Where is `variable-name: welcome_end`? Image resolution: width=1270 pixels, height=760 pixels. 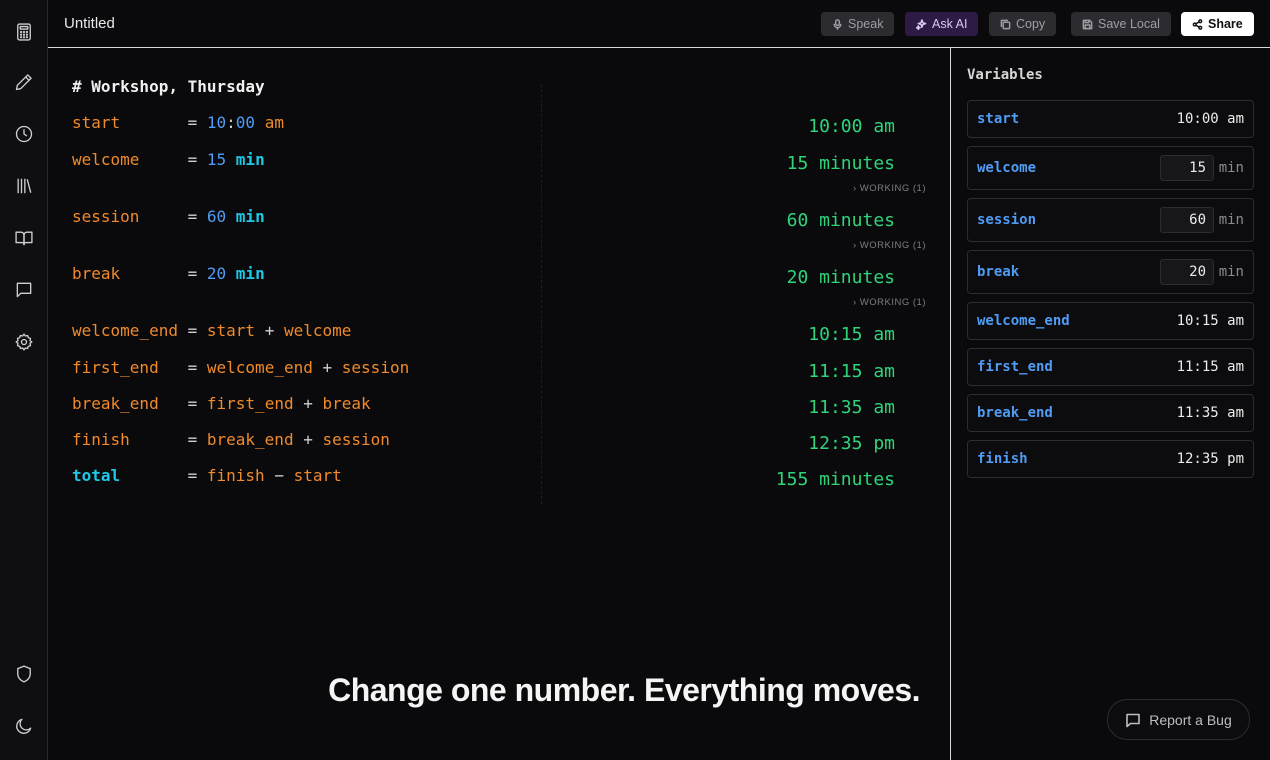 variable-name: welcome_end is located at coordinates (125, 330).